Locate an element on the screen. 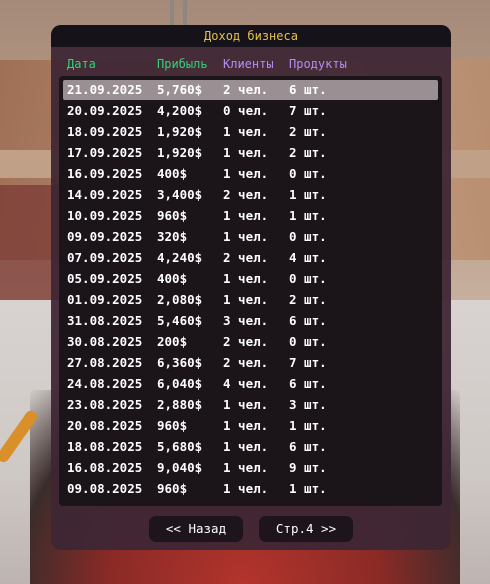  list-item: 31.08.2025 5,460$ 3 чел. 6 шт. is located at coordinates (250, 321).